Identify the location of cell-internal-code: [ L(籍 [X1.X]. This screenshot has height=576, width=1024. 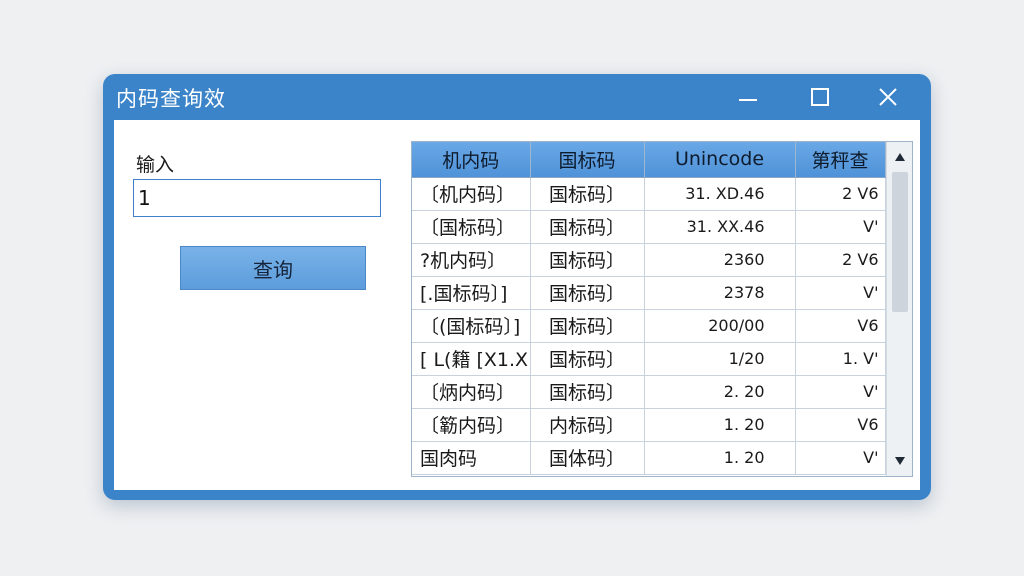
(471, 359).